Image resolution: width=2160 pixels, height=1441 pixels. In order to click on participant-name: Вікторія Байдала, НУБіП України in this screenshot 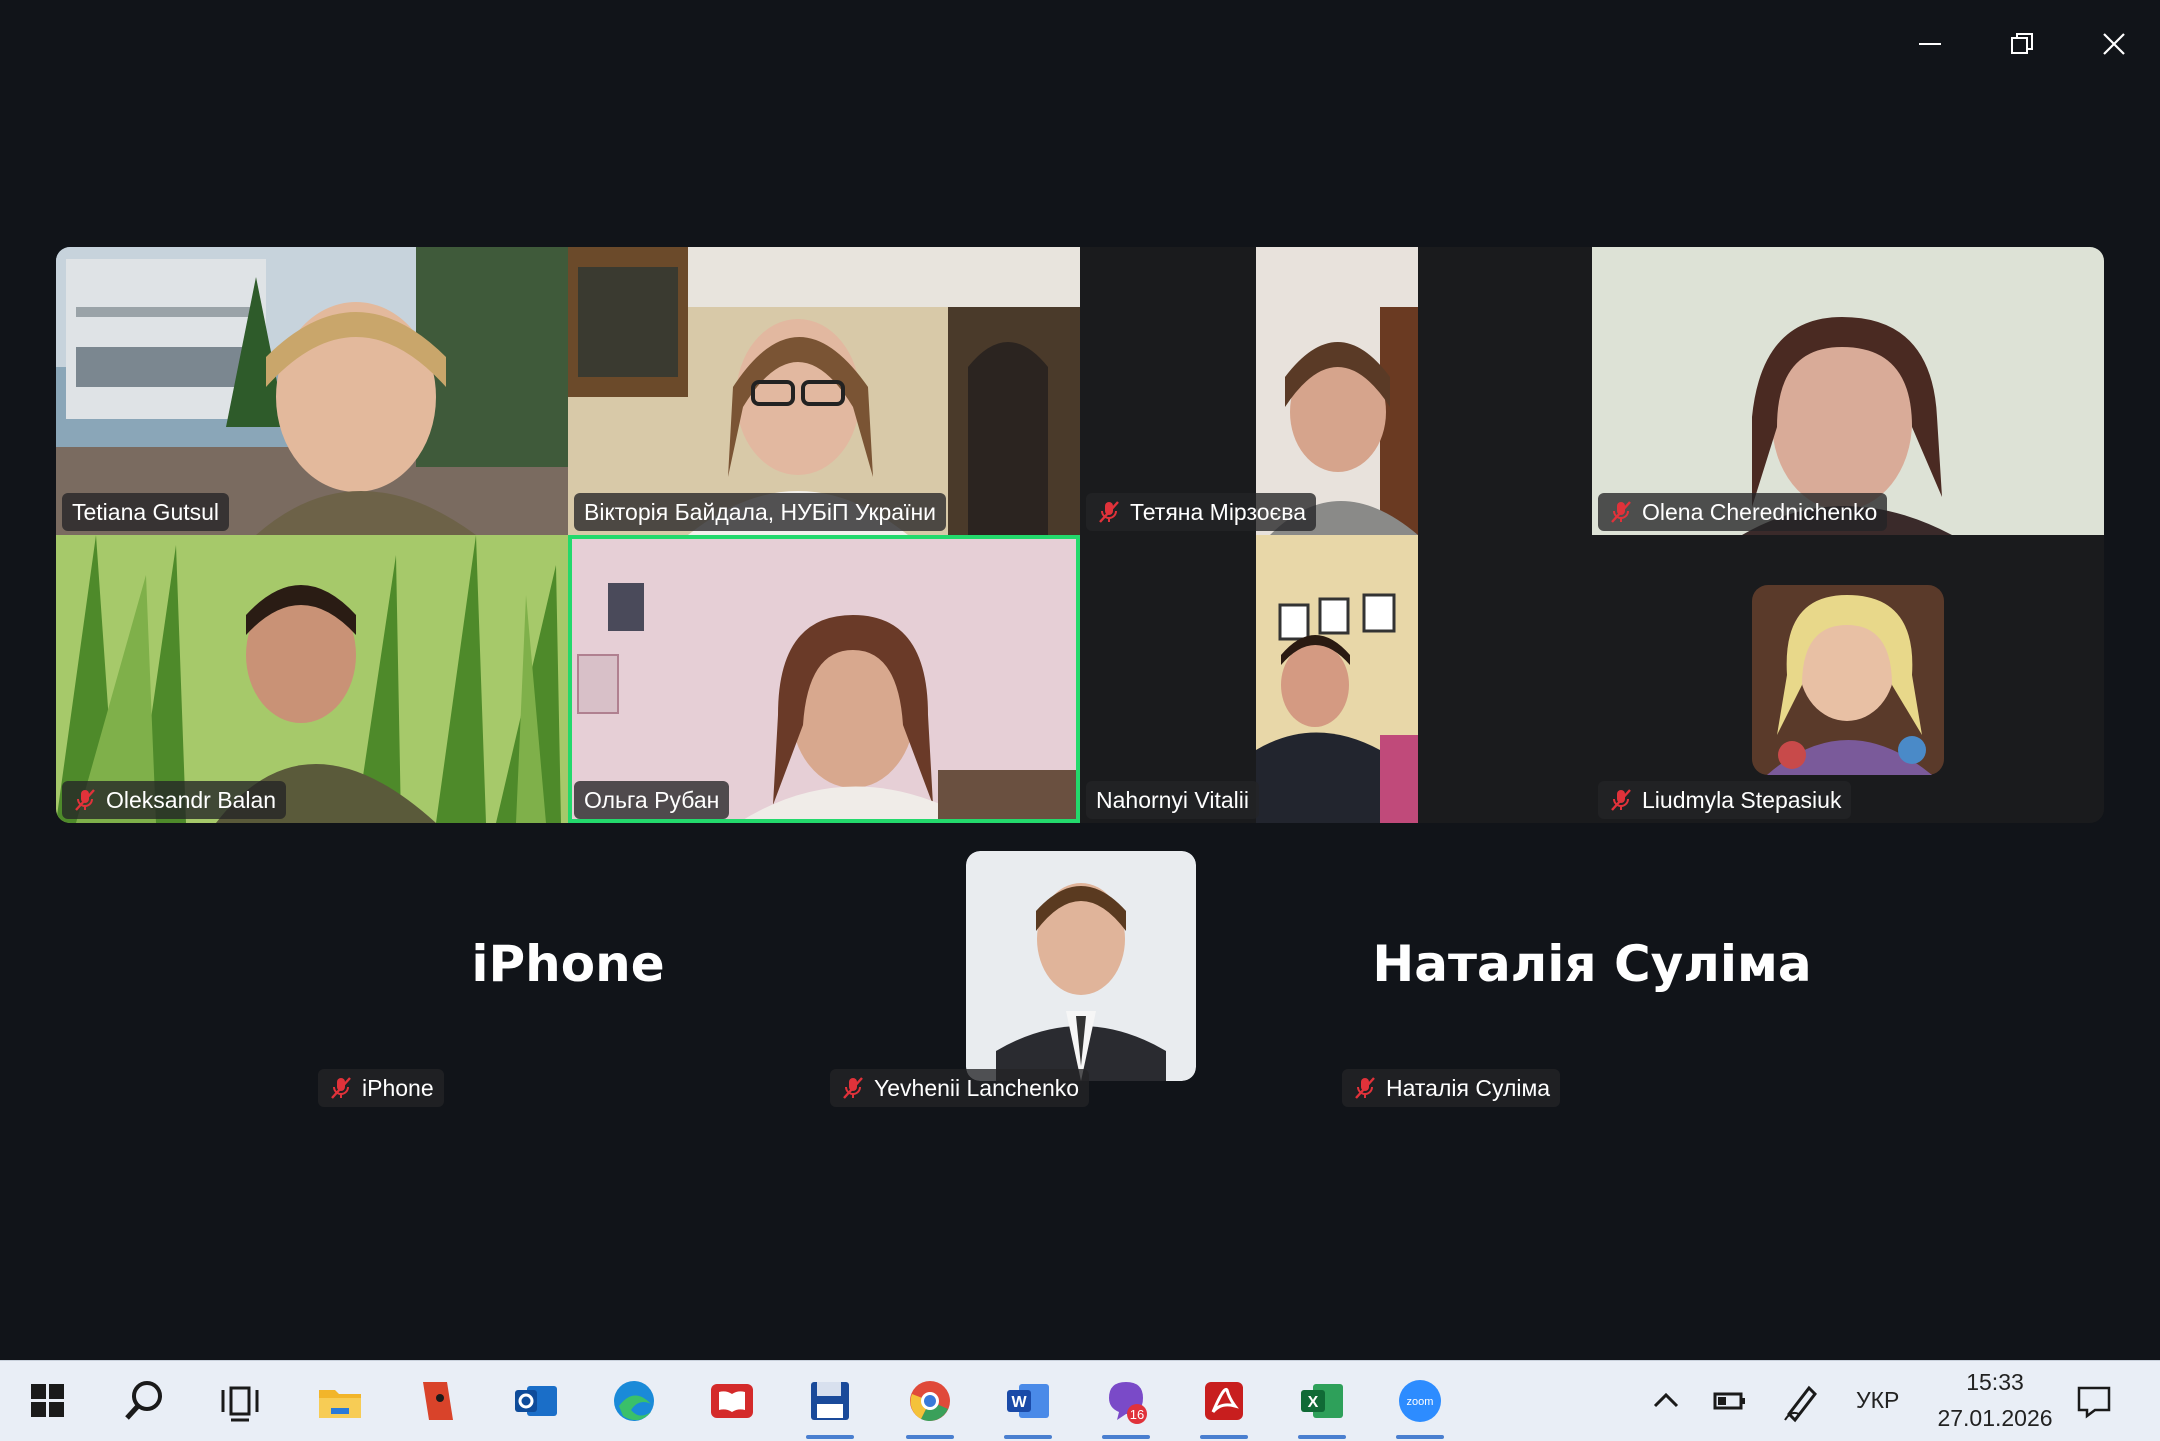, I will do `click(760, 511)`.